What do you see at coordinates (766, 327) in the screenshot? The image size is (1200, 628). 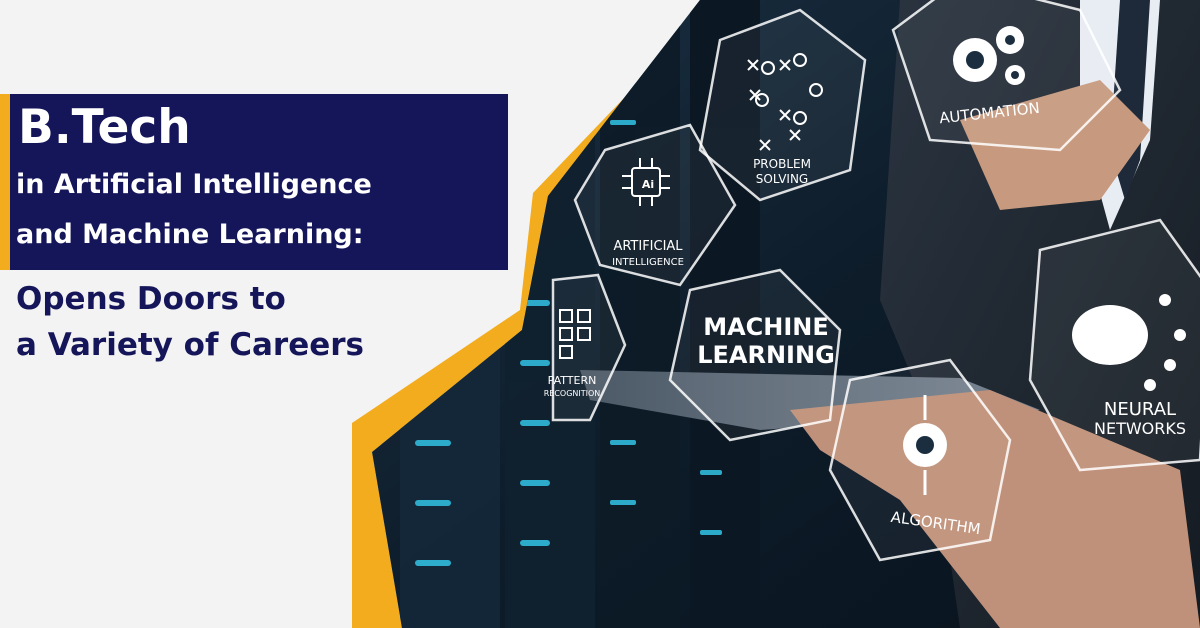 I see `machine-learning-label-1: MACHINE` at bounding box center [766, 327].